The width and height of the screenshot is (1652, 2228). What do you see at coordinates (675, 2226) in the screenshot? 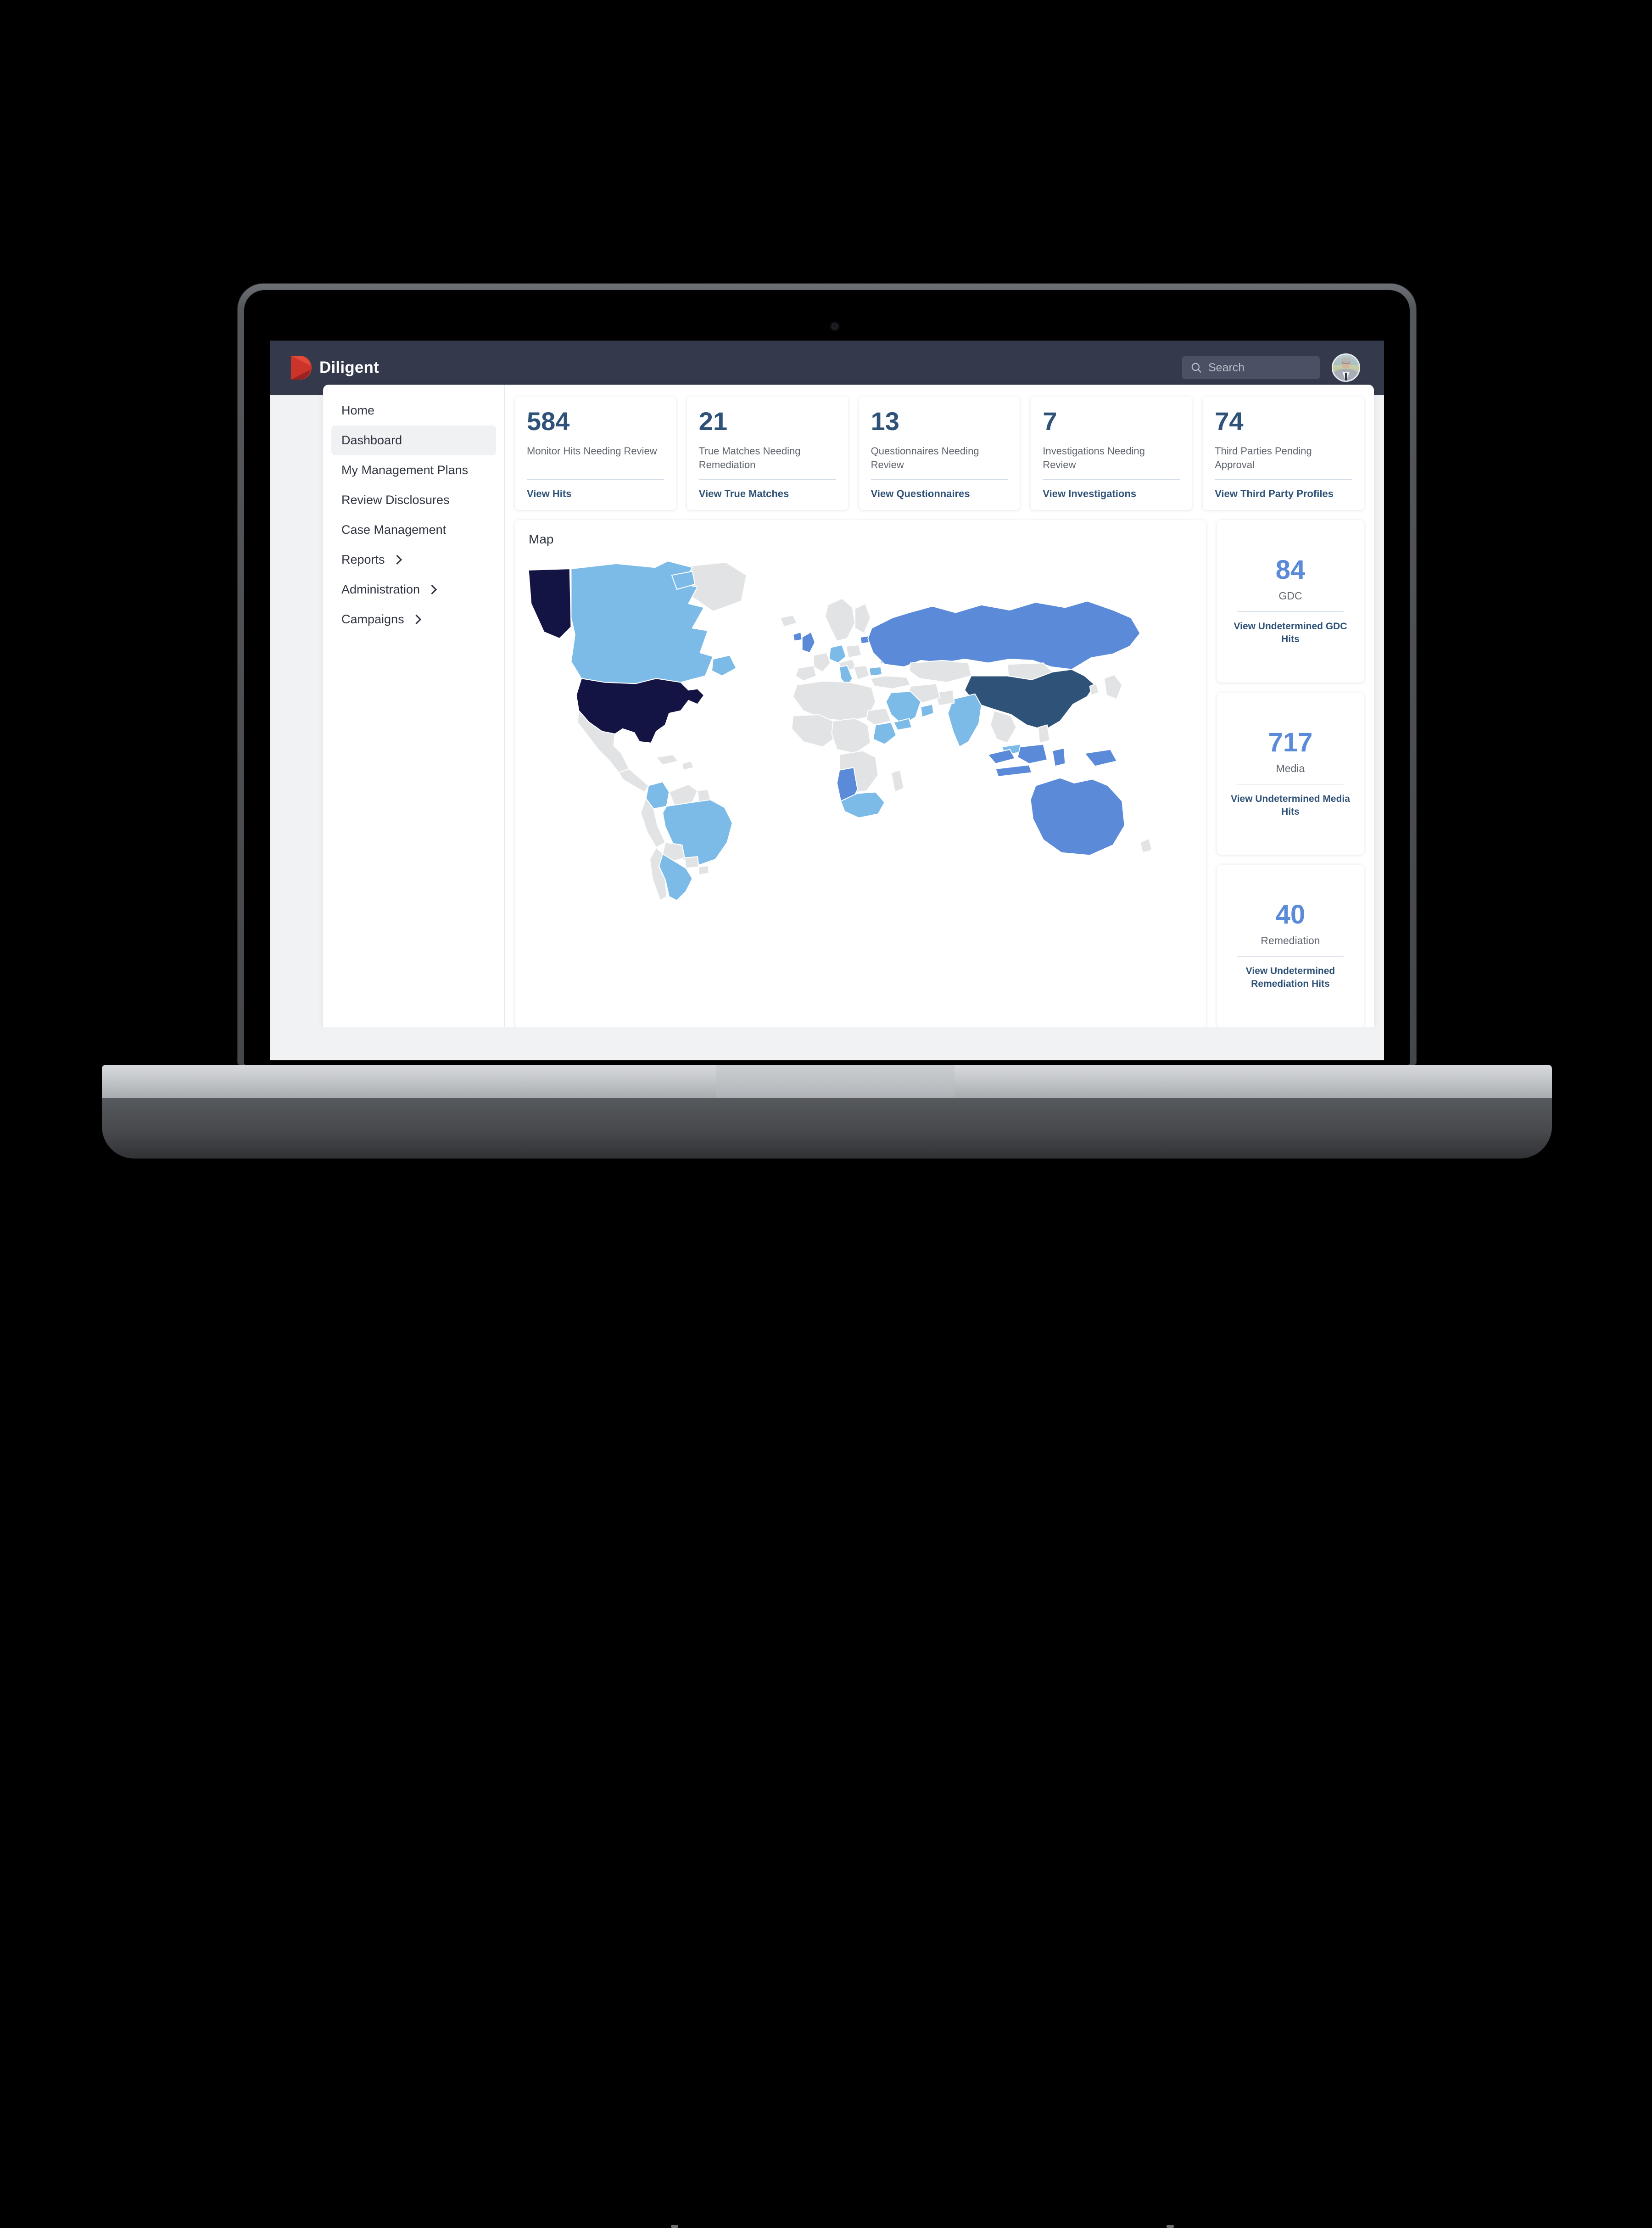
I see `laptop-foot-left` at bounding box center [675, 2226].